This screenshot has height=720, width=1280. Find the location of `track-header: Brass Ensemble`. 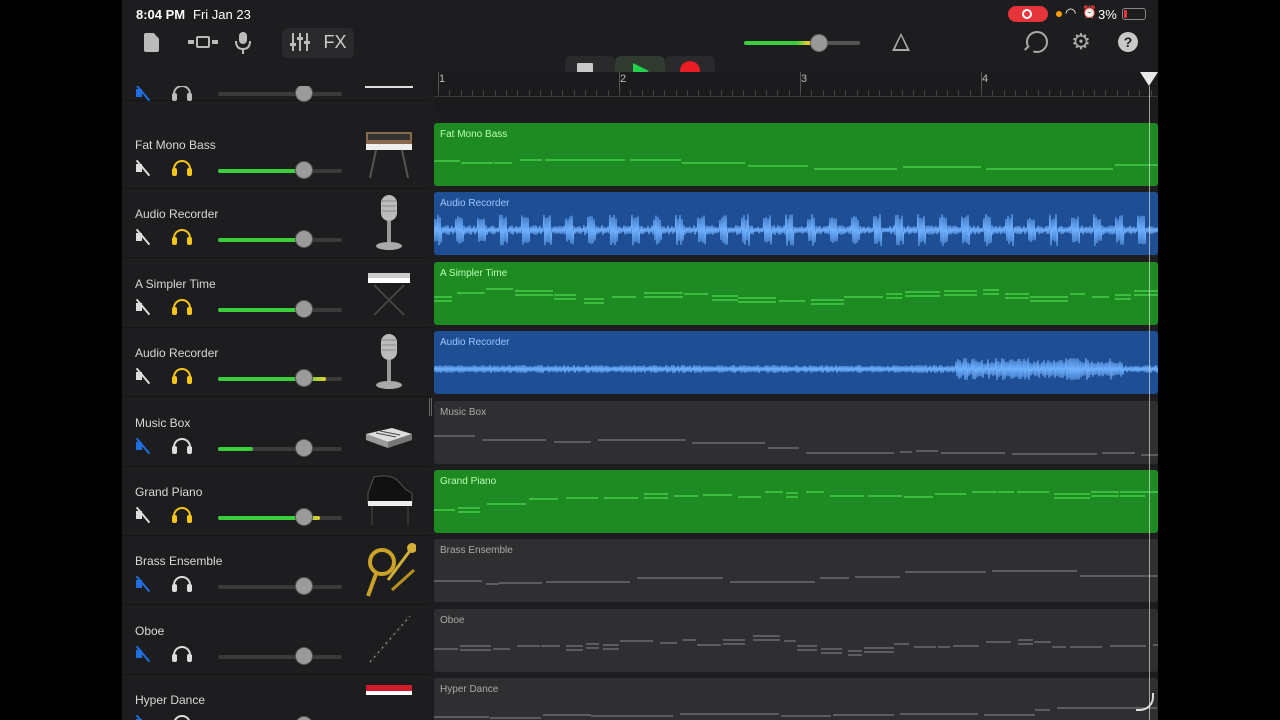

track-header: Brass Ensemble is located at coordinates (276, 570).